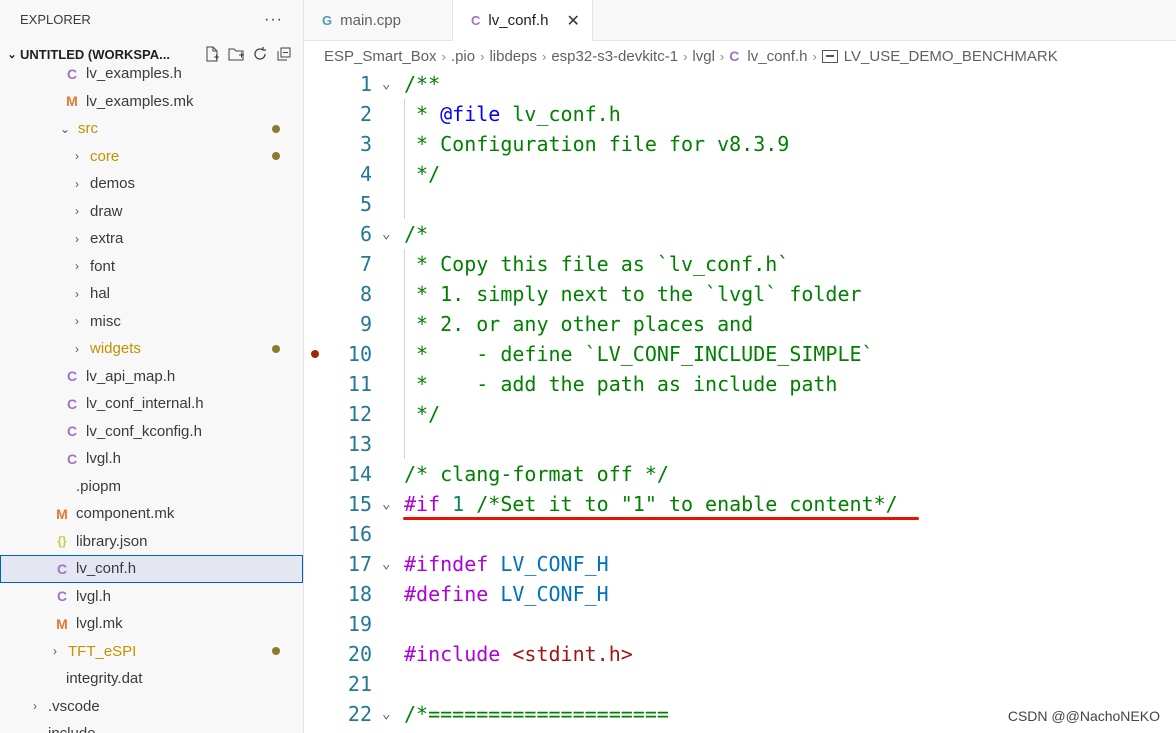 The image size is (1176, 733). I want to click on line-number: 6, so click(365, 234).